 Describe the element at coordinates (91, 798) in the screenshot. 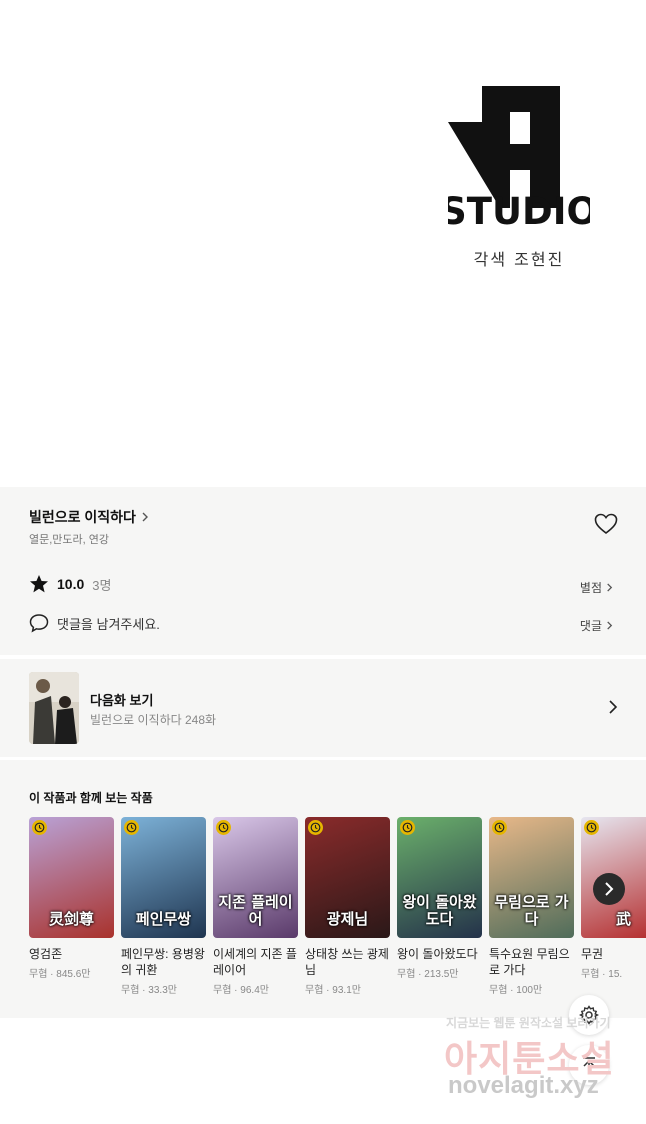

I see `recommendations-heading: 이 작품과 함께 보는 작품` at that location.